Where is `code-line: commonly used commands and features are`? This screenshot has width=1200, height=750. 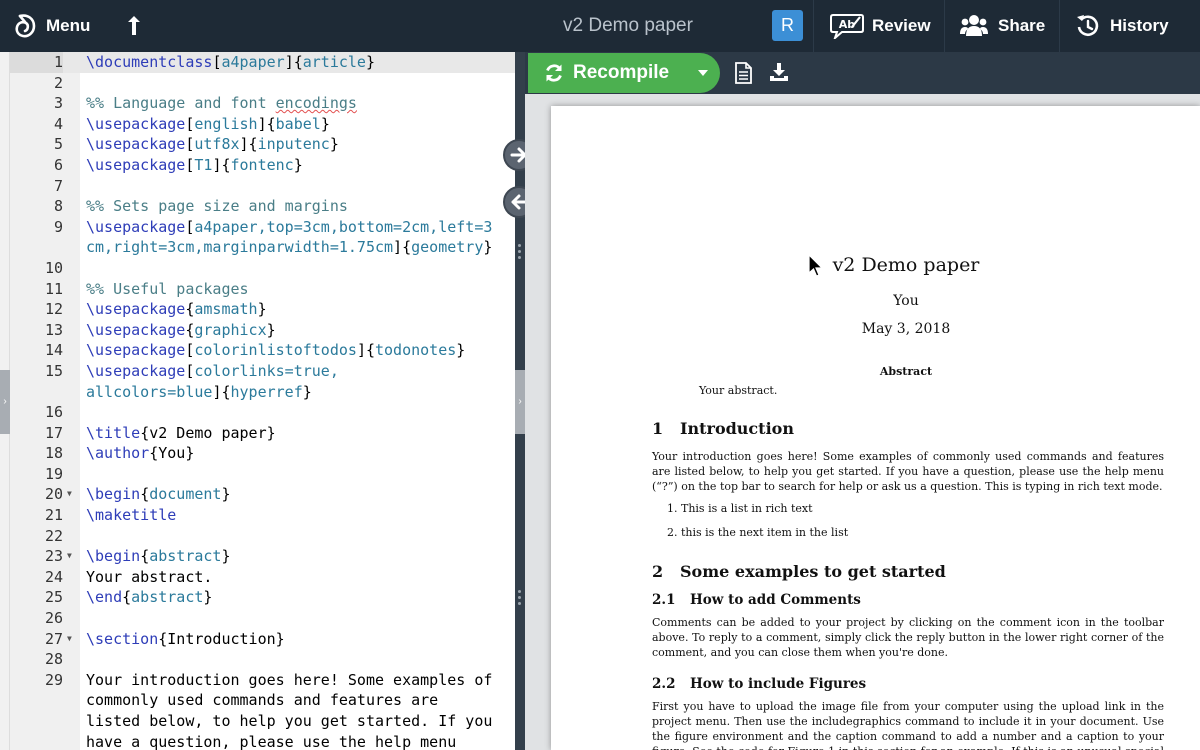
code-line: commonly used commands and features are is located at coordinates (262, 700).